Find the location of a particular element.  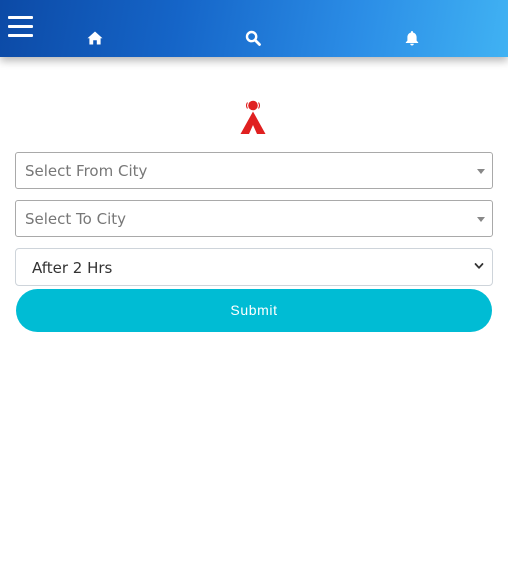

from-city-select: Select From City is located at coordinates (254, 170).